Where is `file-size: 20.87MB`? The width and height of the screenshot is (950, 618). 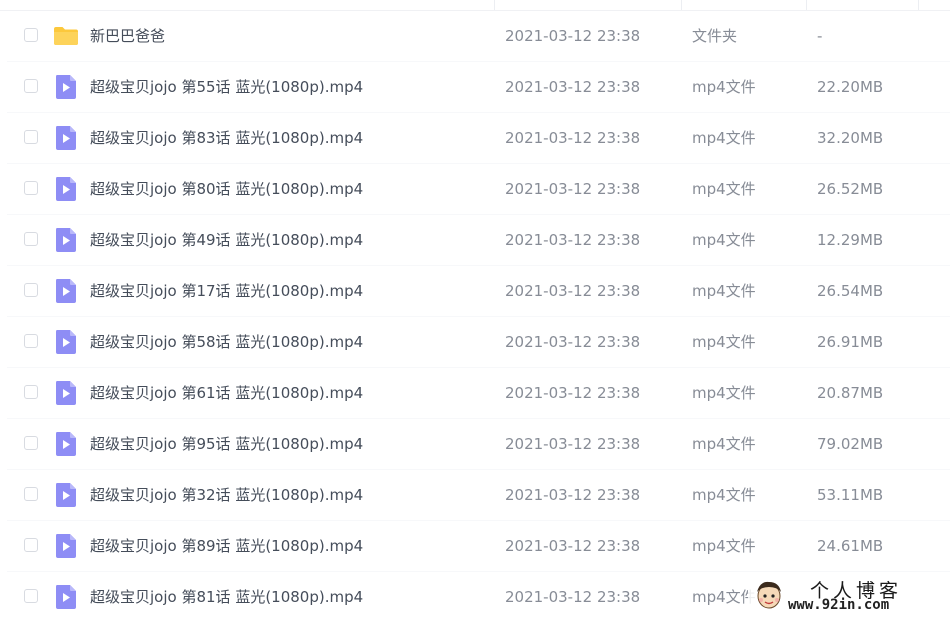
file-size: 20.87MB is located at coordinates (850, 393).